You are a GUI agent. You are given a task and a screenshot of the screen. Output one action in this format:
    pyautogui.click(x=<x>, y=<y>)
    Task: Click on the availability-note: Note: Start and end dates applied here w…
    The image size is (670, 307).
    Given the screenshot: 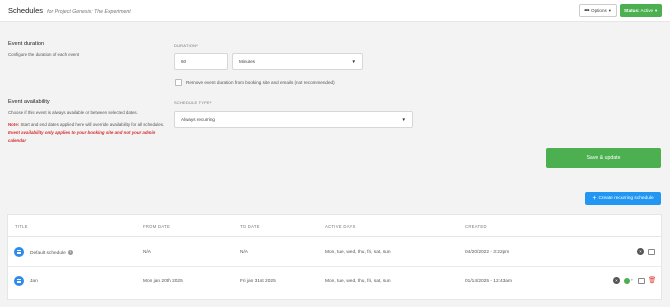 What is the action you would take?
    pyautogui.click(x=88, y=133)
    